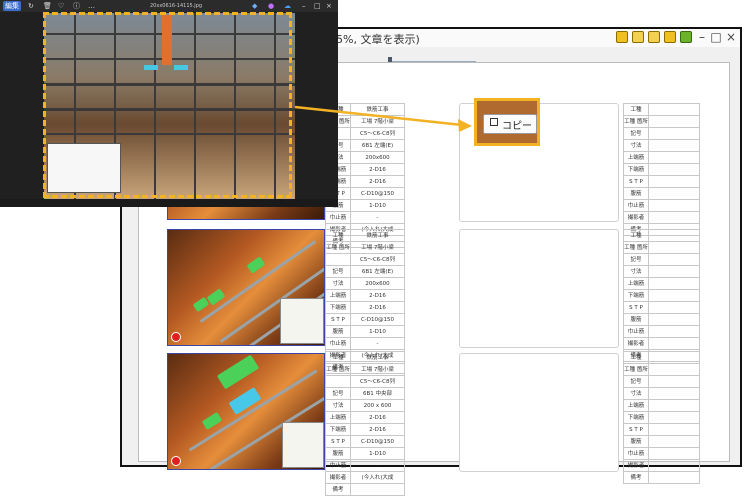 The image size is (747, 496). Describe the element at coordinates (167, 105) in the screenshot. I see `selection-frame` at that location.